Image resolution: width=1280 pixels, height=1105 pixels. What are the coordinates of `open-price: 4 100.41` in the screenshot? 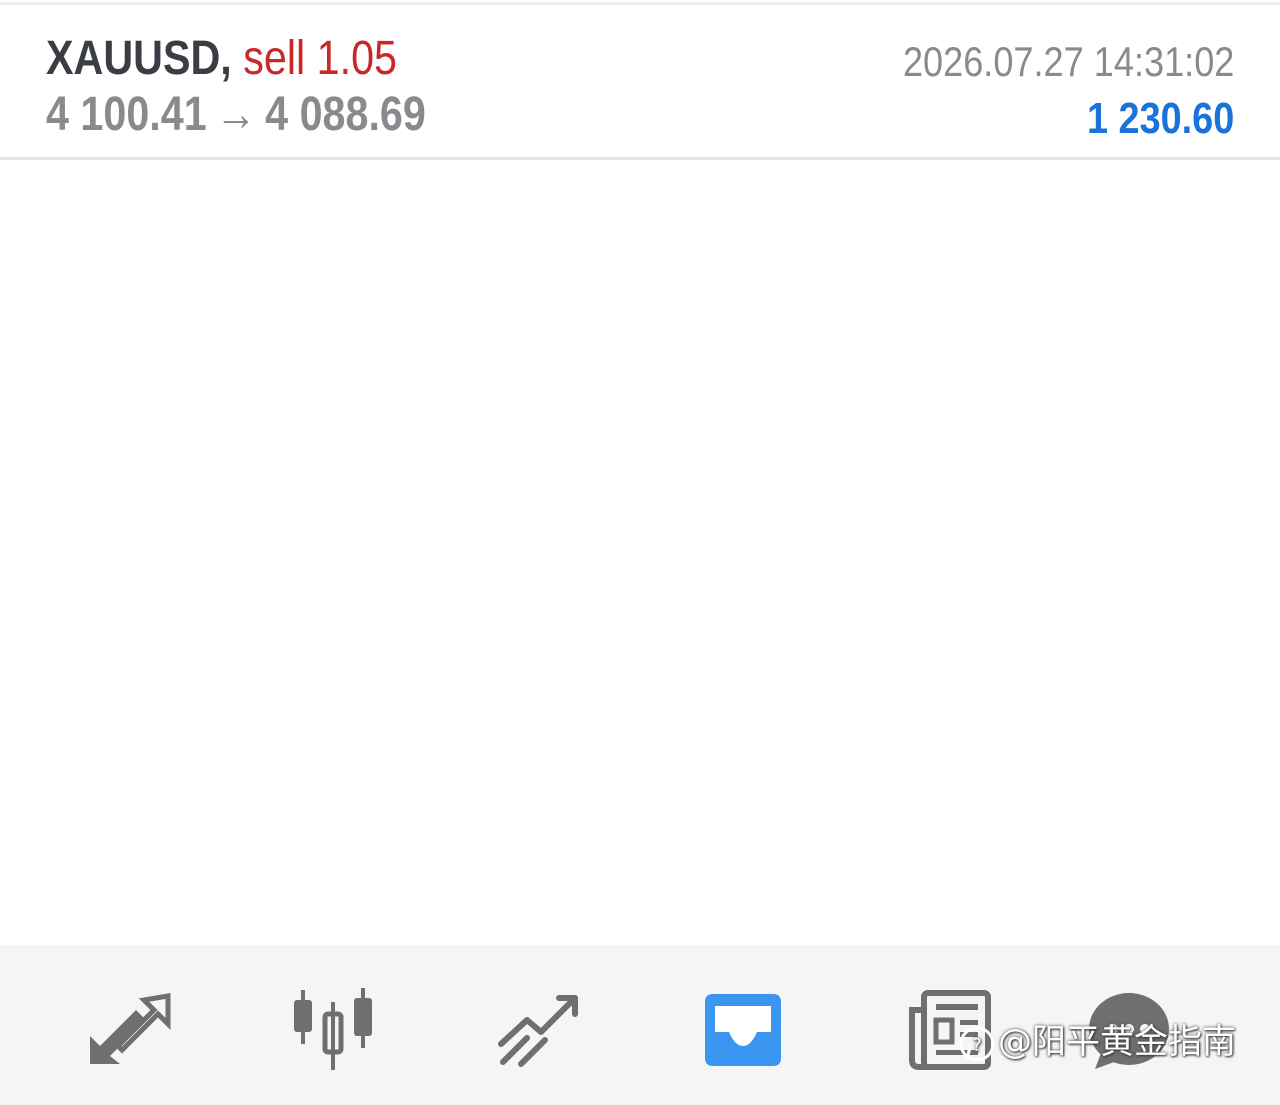 It's located at (126, 114).